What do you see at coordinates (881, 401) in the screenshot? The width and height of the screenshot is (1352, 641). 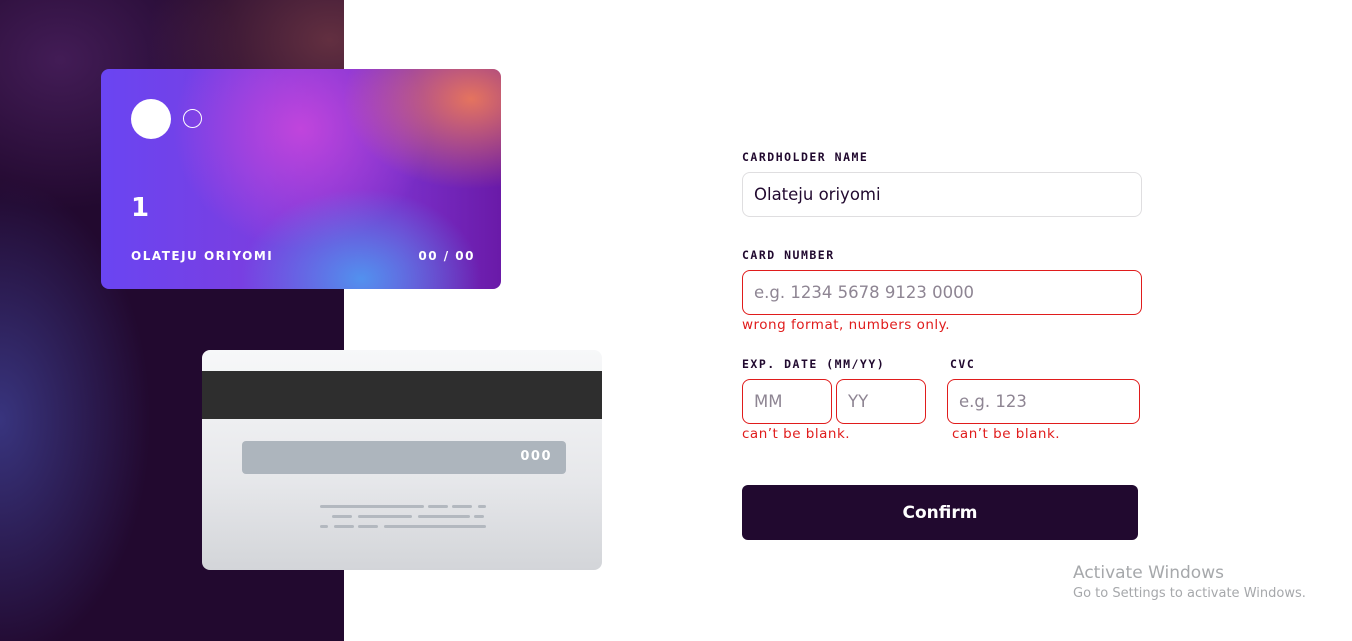 I see `exp-year-input` at bounding box center [881, 401].